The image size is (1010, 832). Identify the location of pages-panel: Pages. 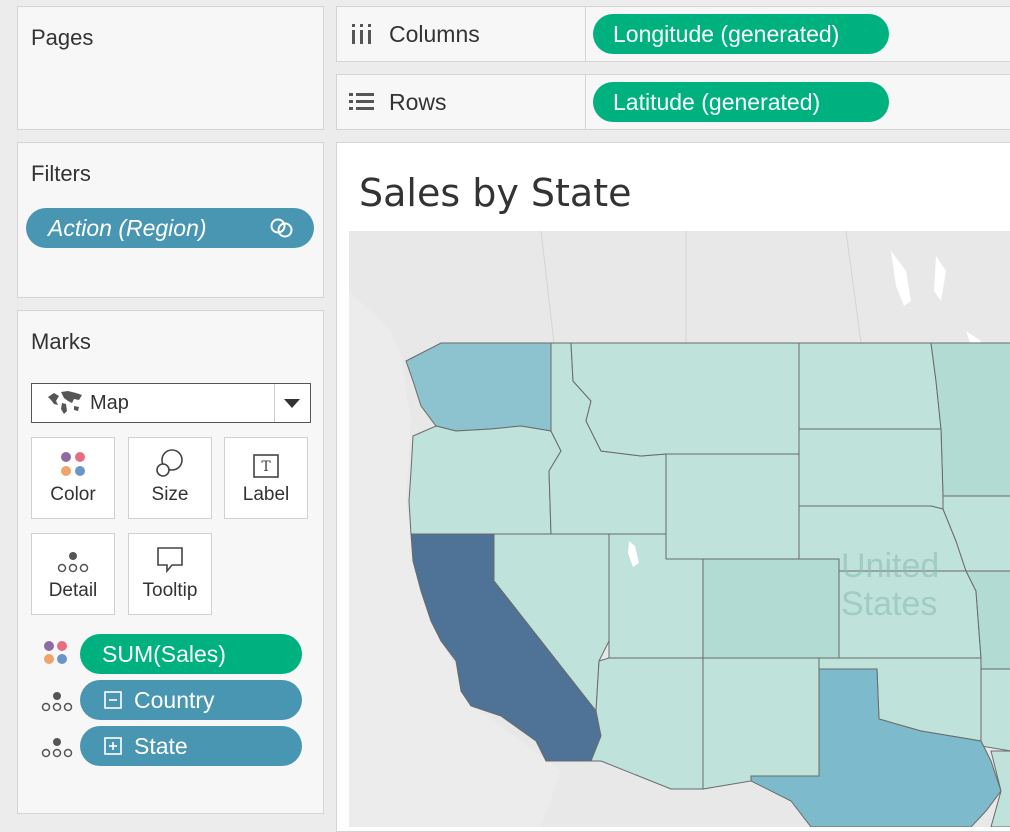
(170, 68).